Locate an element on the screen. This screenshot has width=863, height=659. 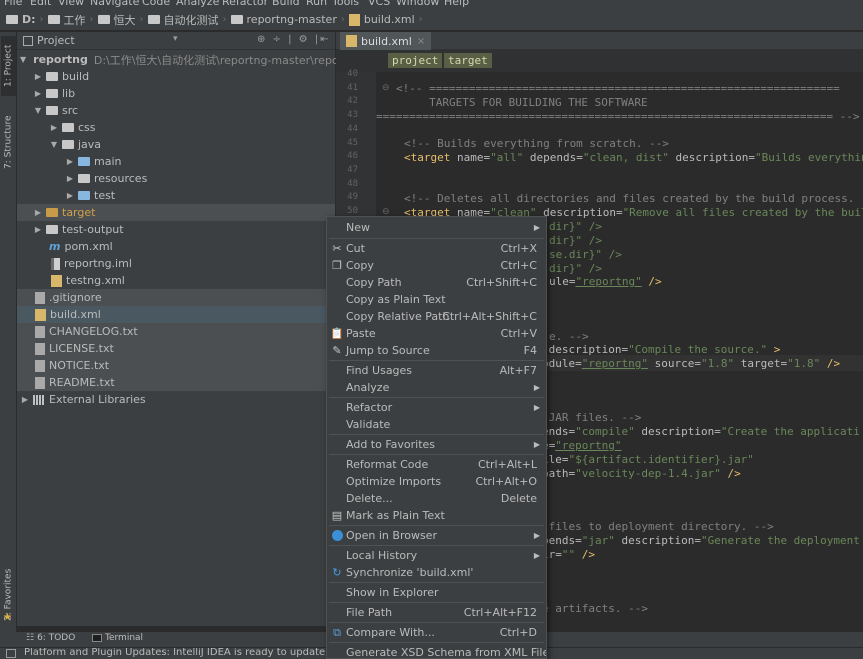
tab-terminal: Terminal is located at coordinates (117, 638).